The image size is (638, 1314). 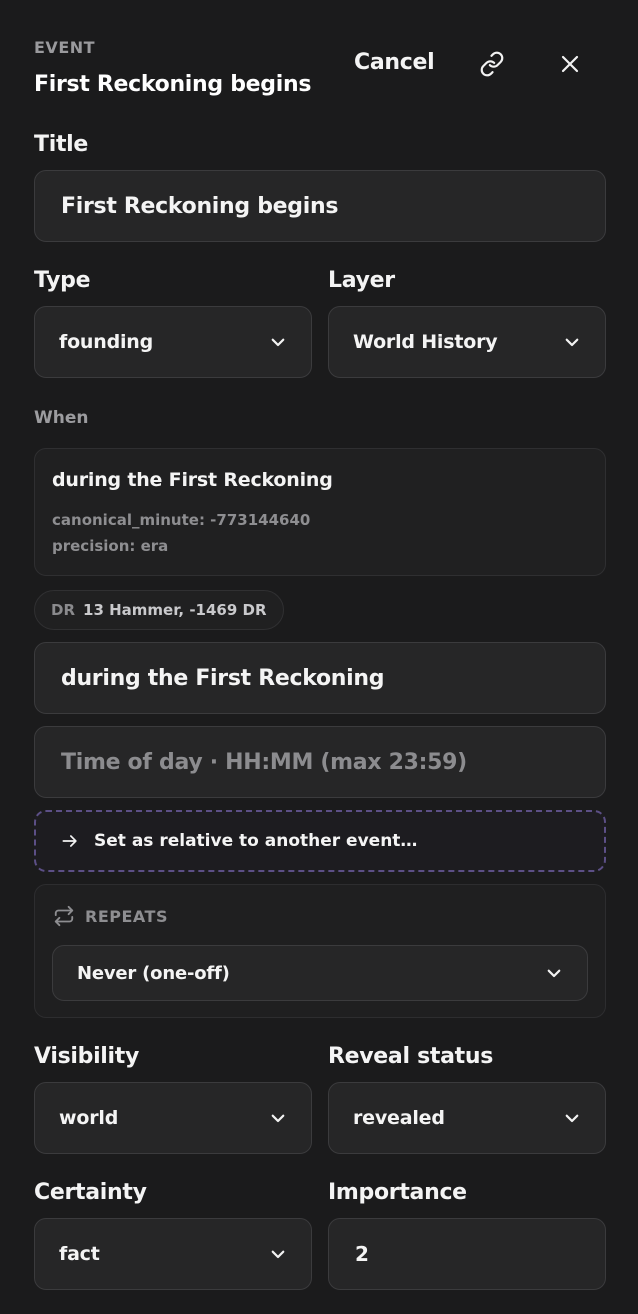 I want to click on close-icon, so click(x=570, y=64).